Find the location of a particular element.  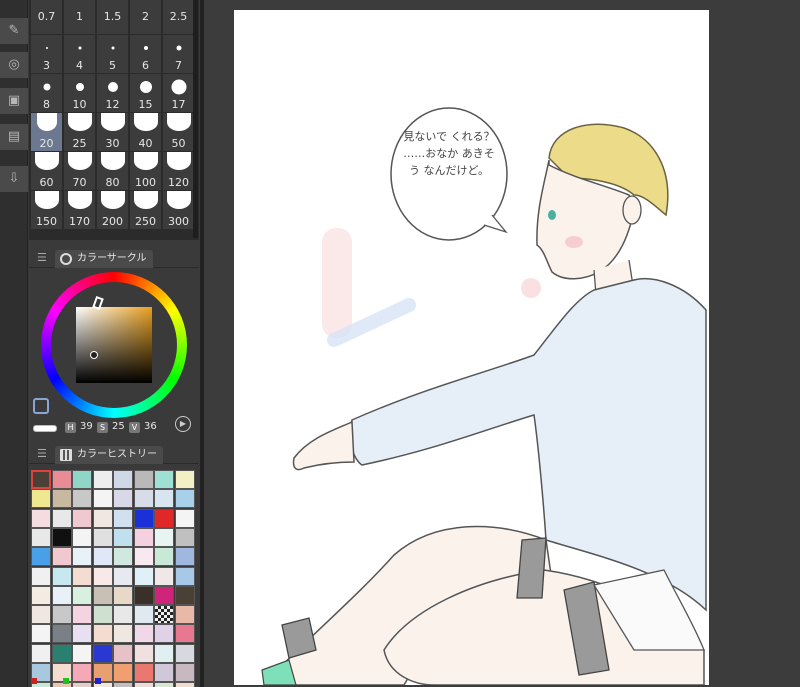

brush-size-30: 30 is located at coordinates (112, 132).